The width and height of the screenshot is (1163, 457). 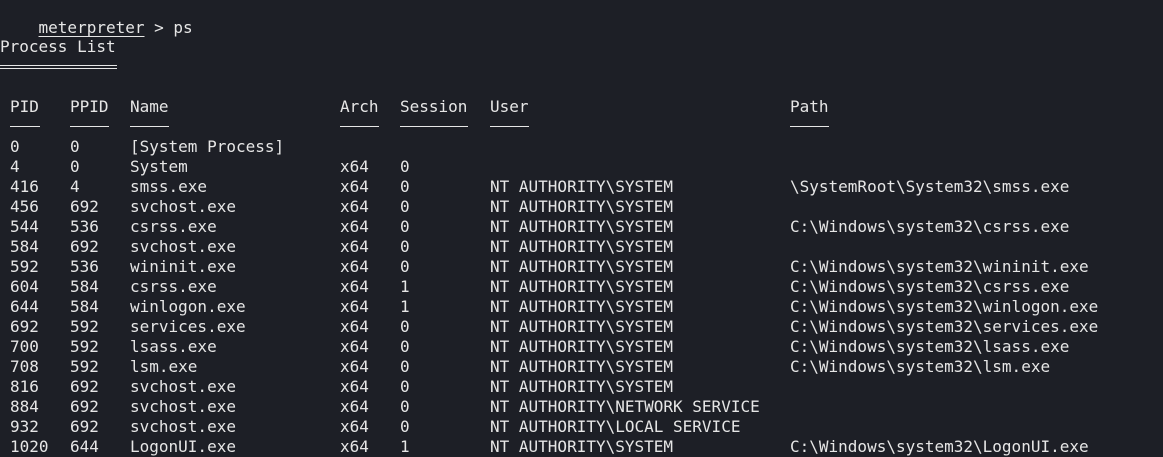 I want to click on column-header-underline-path, so click(x=810, y=126).